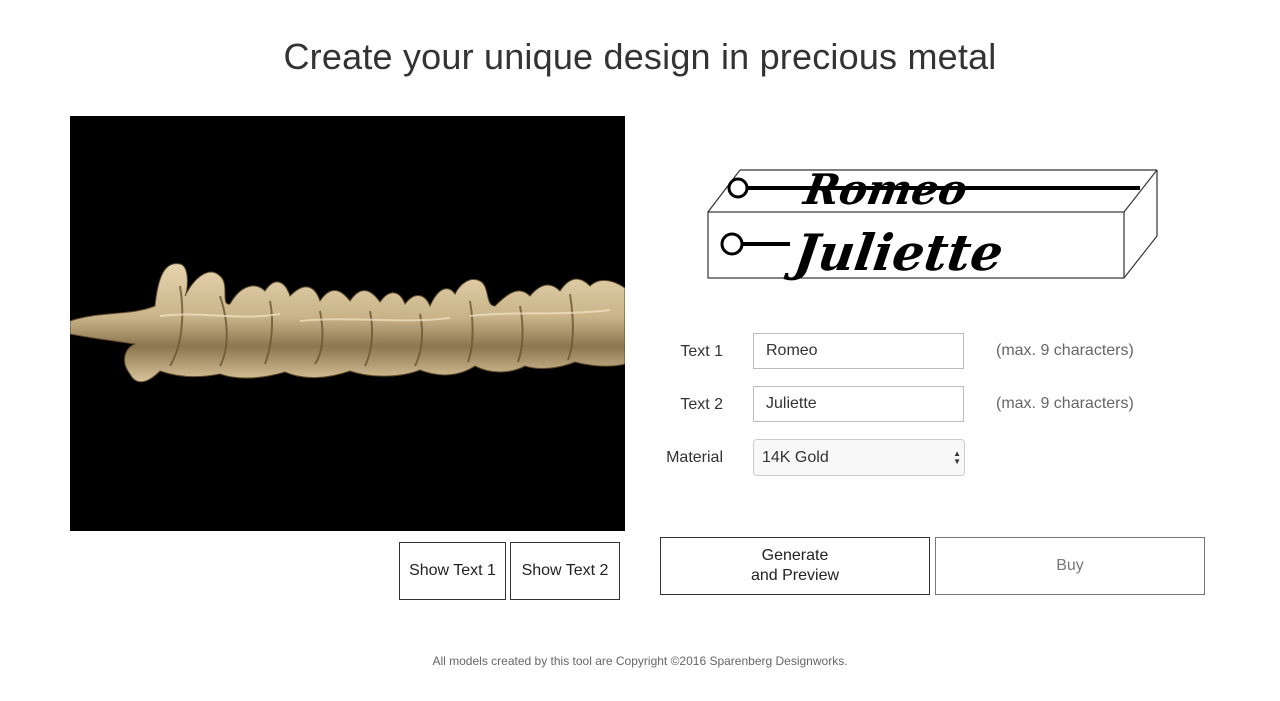 This screenshot has width=1280, height=701. What do you see at coordinates (795, 566) in the screenshot?
I see `generate-preview-button: Generate and Preview` at bounding box center [795, 566].